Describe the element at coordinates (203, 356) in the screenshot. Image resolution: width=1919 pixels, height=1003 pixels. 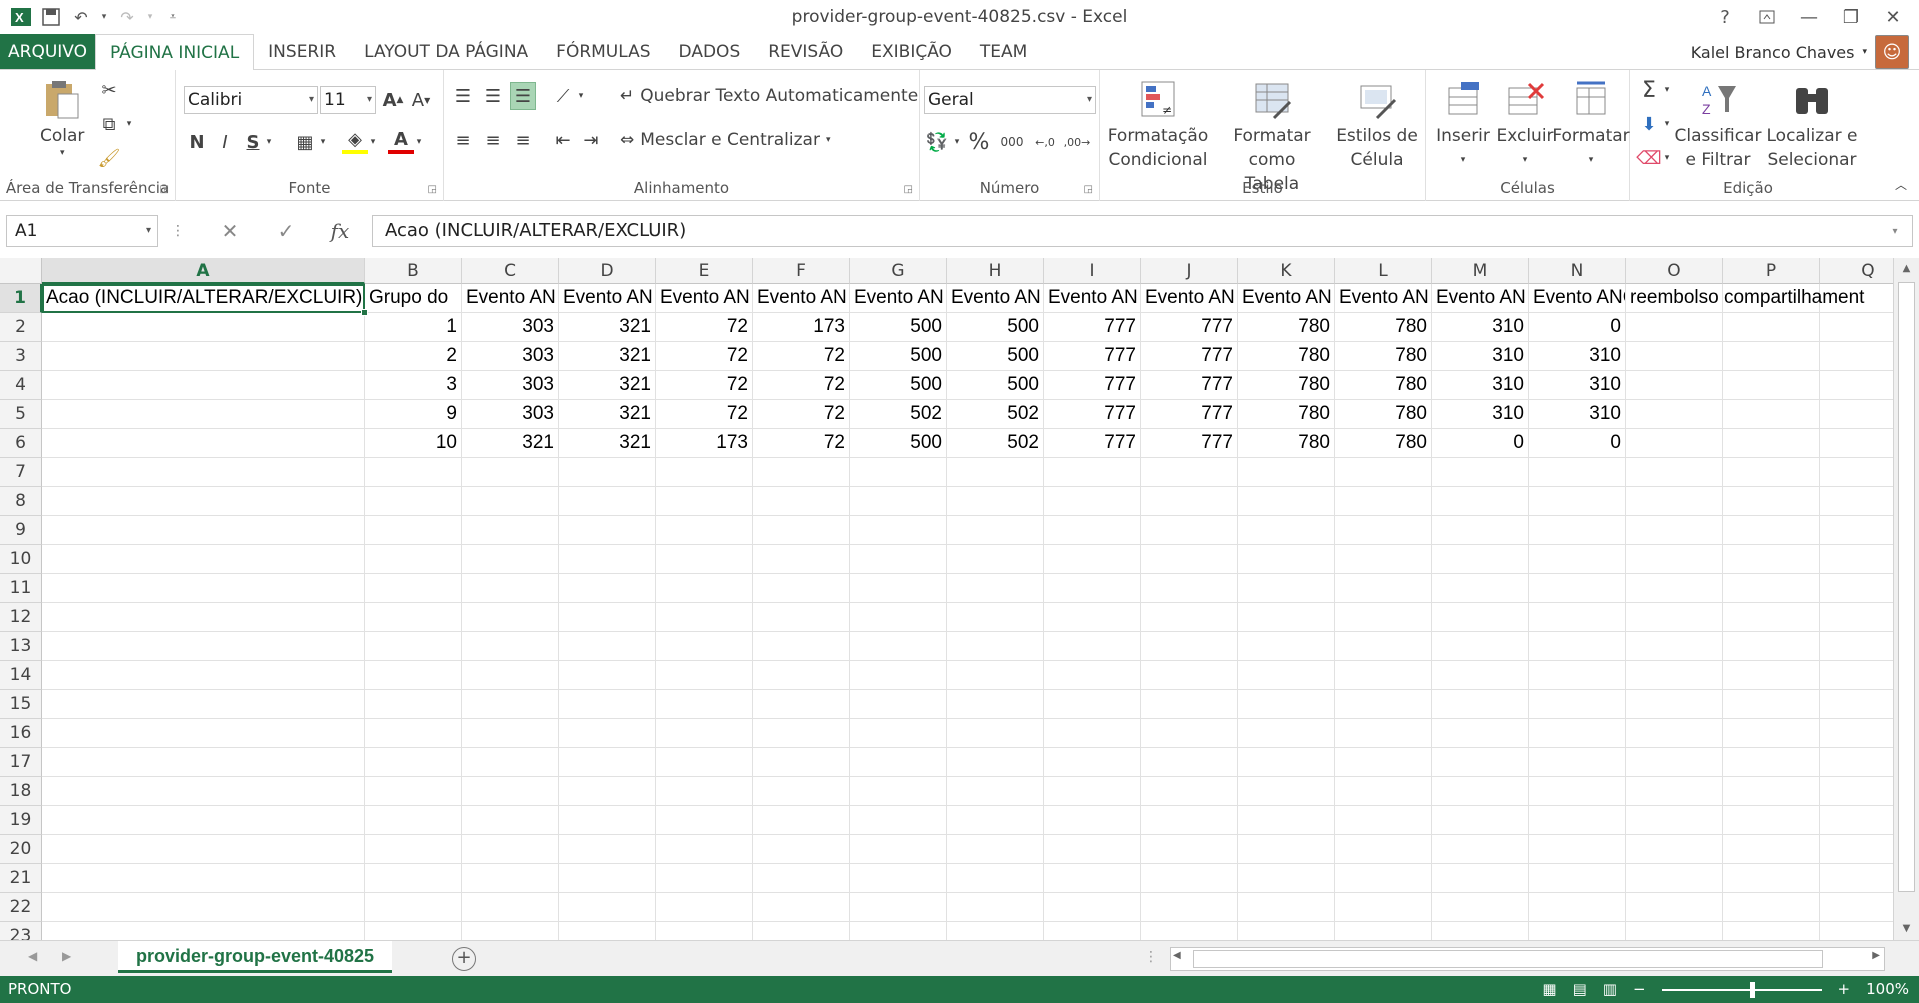
I see `cell-a3` at that location.